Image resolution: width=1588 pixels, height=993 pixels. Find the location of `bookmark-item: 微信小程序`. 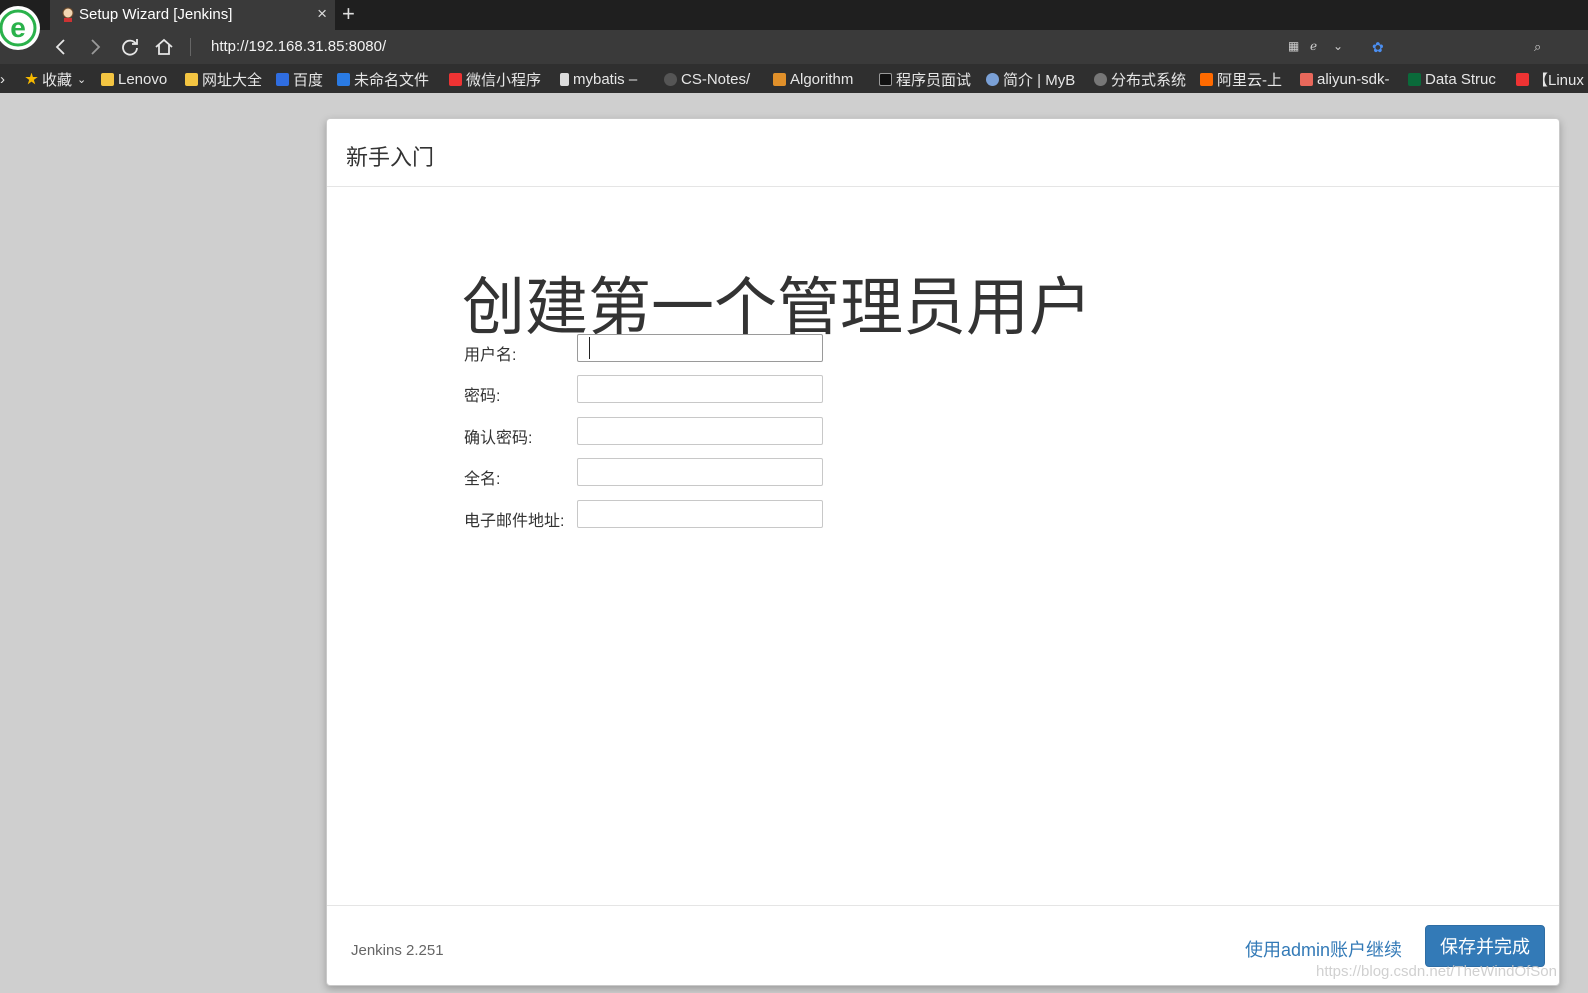

bookmark-item: 微信小程序 is located at coordinates (499, 79).